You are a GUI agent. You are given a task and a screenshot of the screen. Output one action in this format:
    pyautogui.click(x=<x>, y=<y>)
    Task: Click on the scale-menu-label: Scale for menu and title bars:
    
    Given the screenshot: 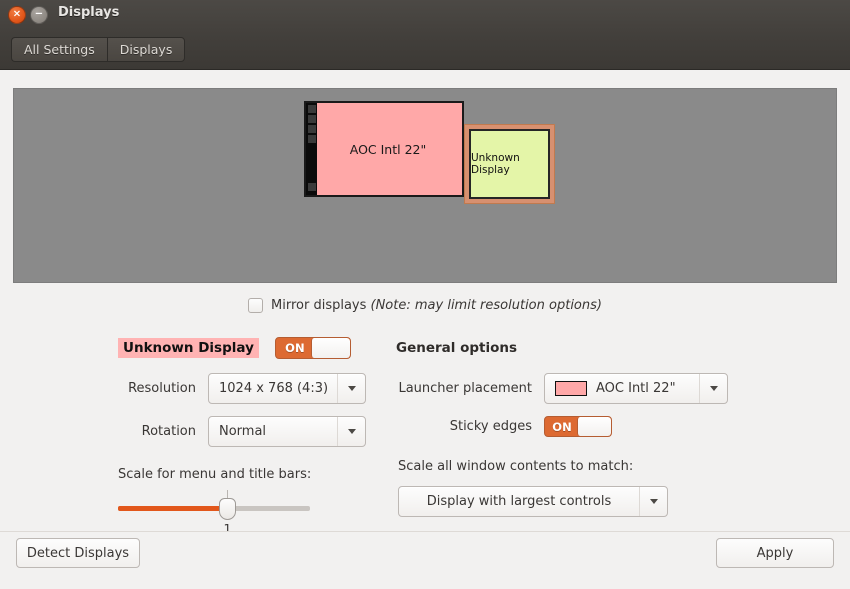 What is the action you would take?
    pyautogui.click(x=215, y=474)
    